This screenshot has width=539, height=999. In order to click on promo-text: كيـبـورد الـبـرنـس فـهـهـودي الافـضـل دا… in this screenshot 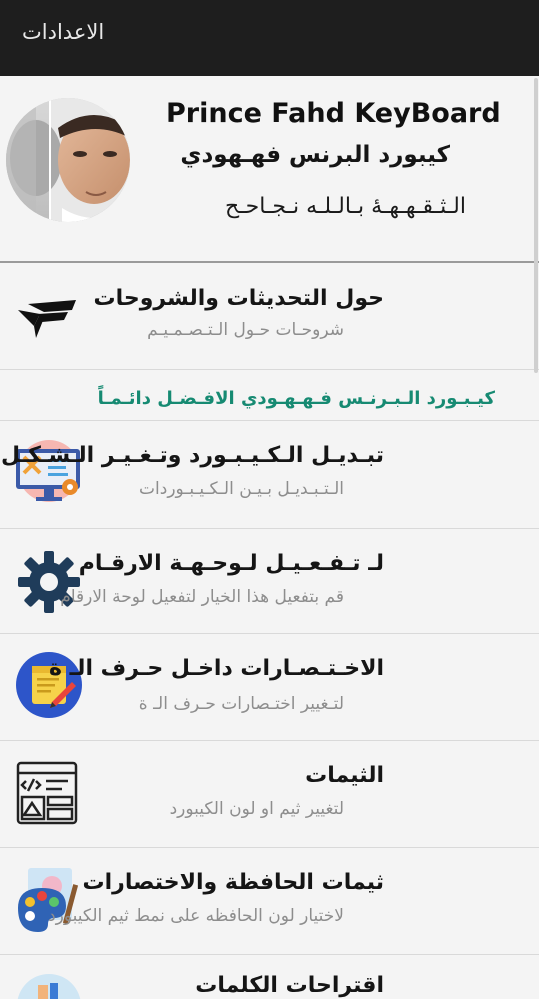, I will do `click(296, 398)`.